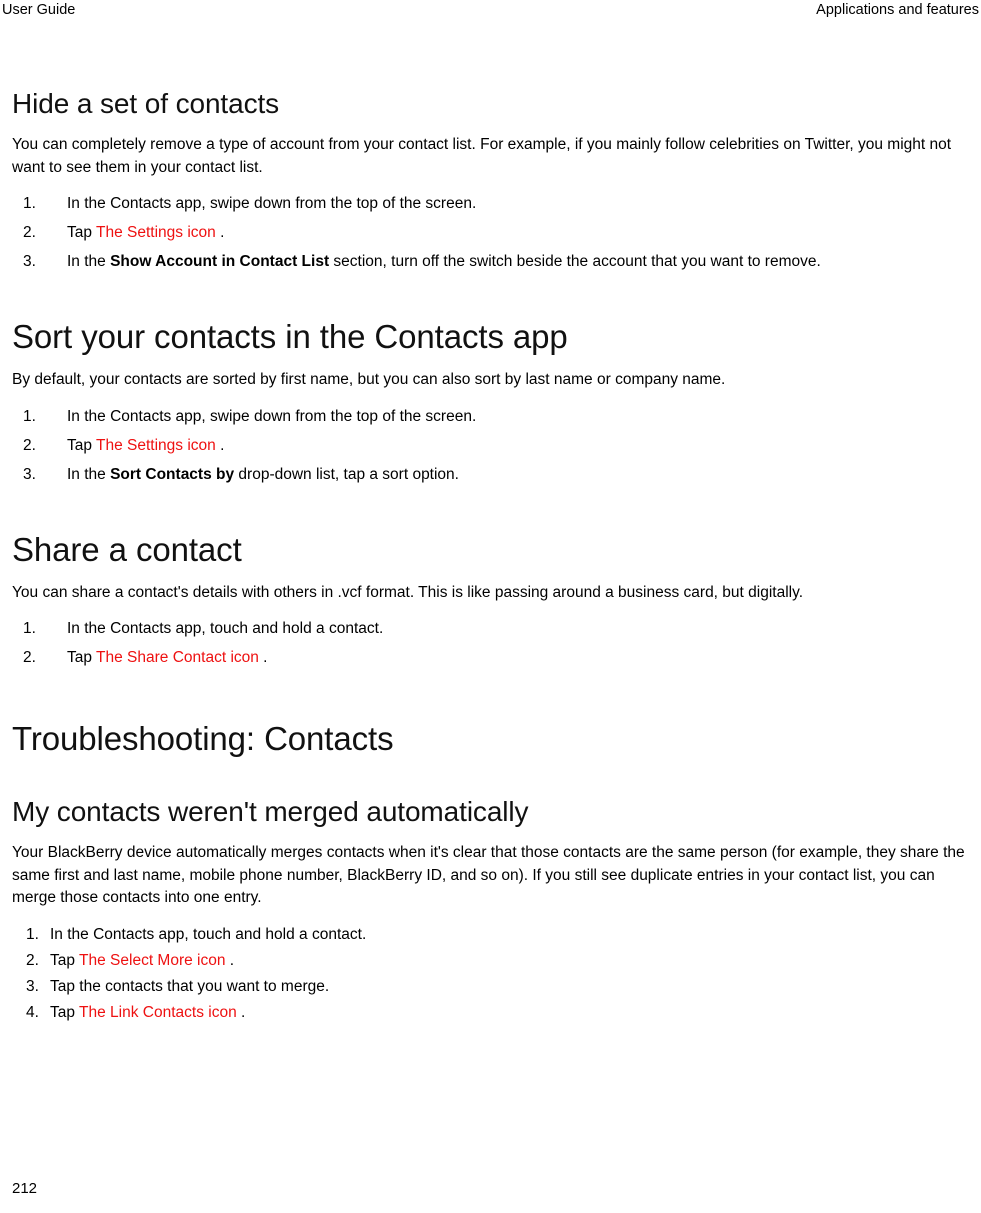 Image resolution: width=981 pixels, height=1213 pixels. I want to click on list-item: 2. Tap The Share Contact icon ., so click(496, 658).